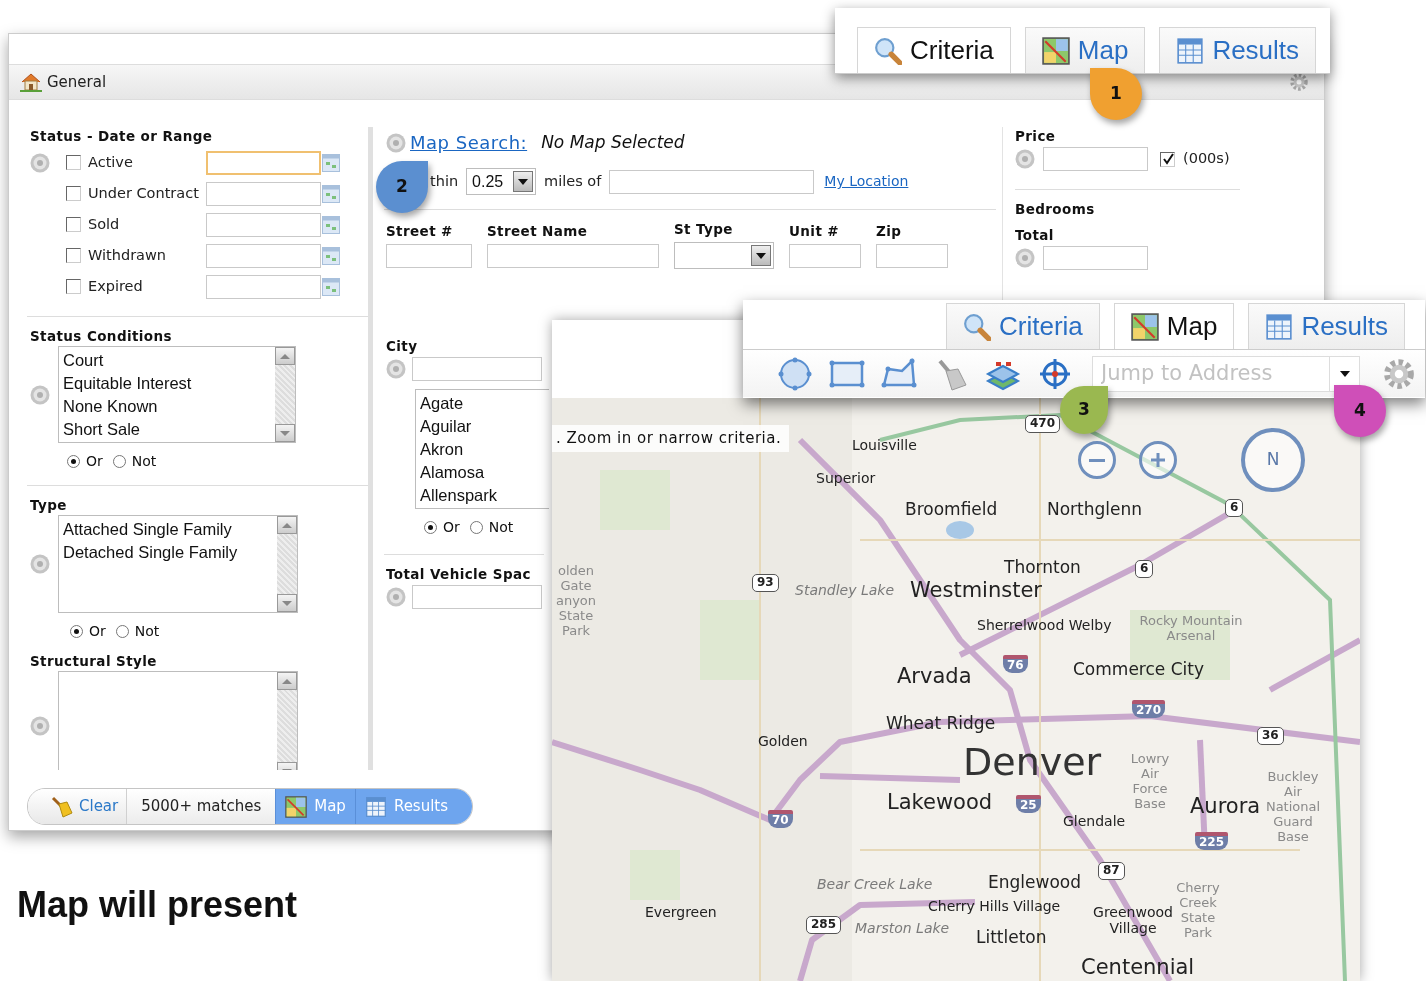 This screenshot has height=981, width=1426. I want to click on list-box: Agate Aguilar Akron Alamosa Allenspark, so click(482, 449).